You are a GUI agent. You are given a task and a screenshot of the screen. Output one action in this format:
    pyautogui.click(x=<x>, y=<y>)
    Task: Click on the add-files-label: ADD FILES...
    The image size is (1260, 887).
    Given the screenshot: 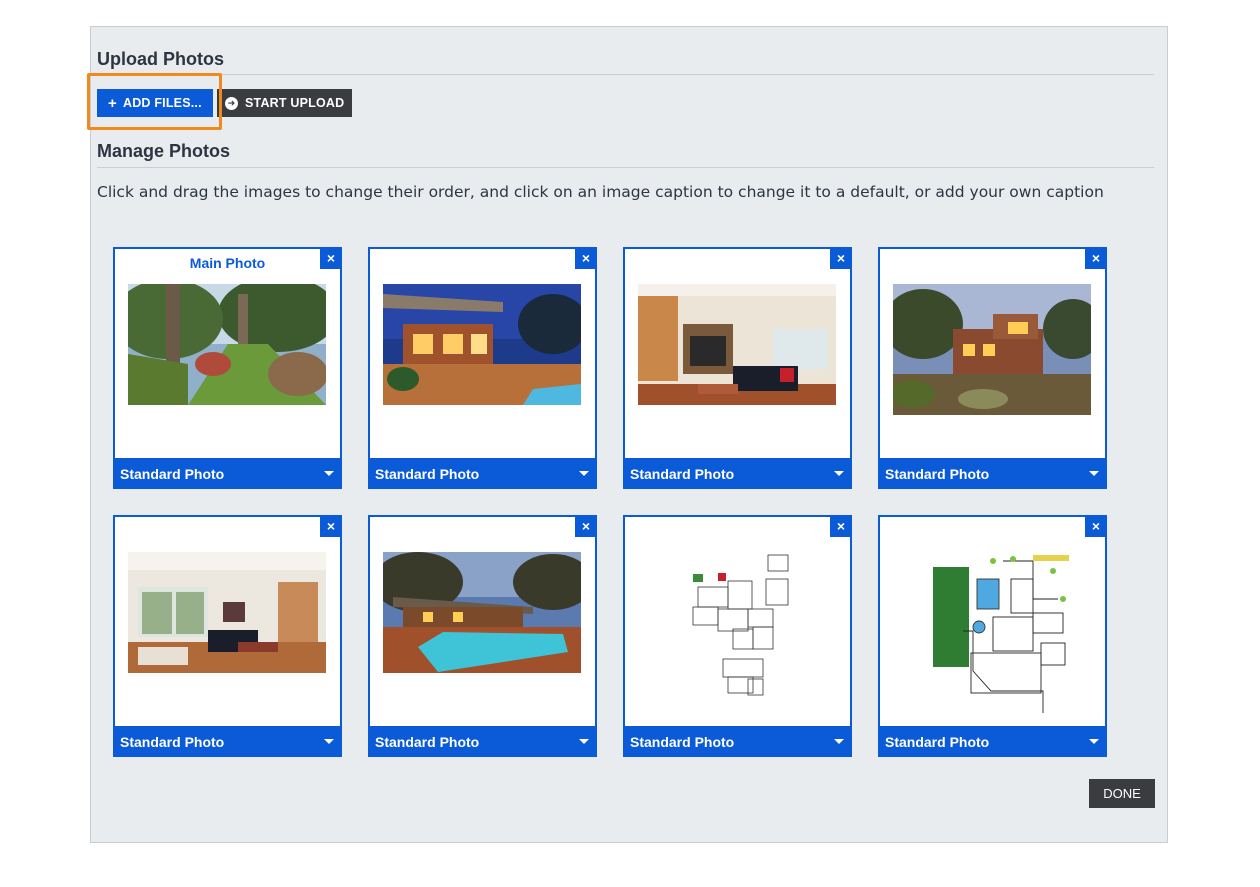 What is the action you would take?
    pyautogui.click(x=162, y=103)
    